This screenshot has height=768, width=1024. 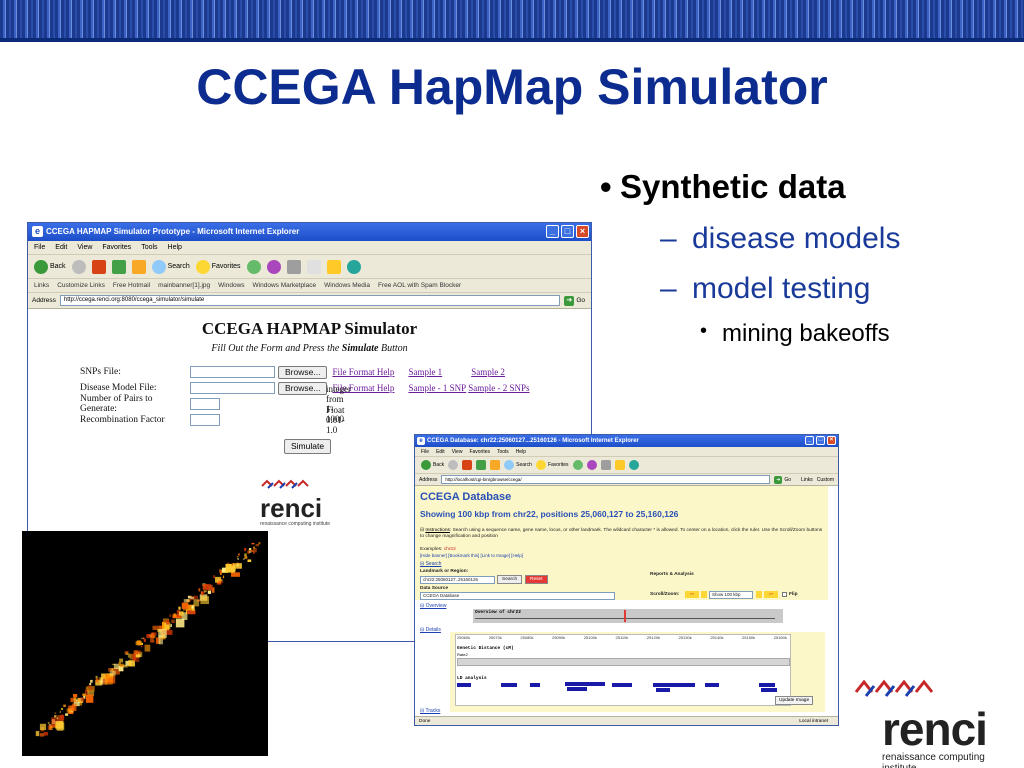 I want to click on simulate-button: Simulate, so click(x=308, y=446).